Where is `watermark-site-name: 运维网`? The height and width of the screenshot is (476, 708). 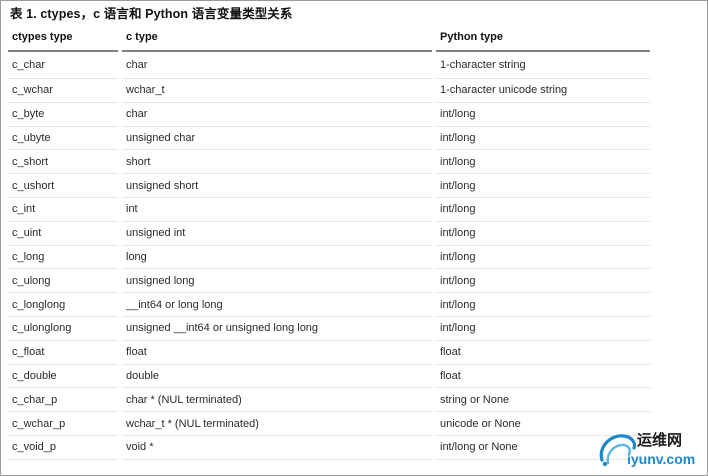
watermark-site-name: 运维网 is located at coordinates (660, 440).